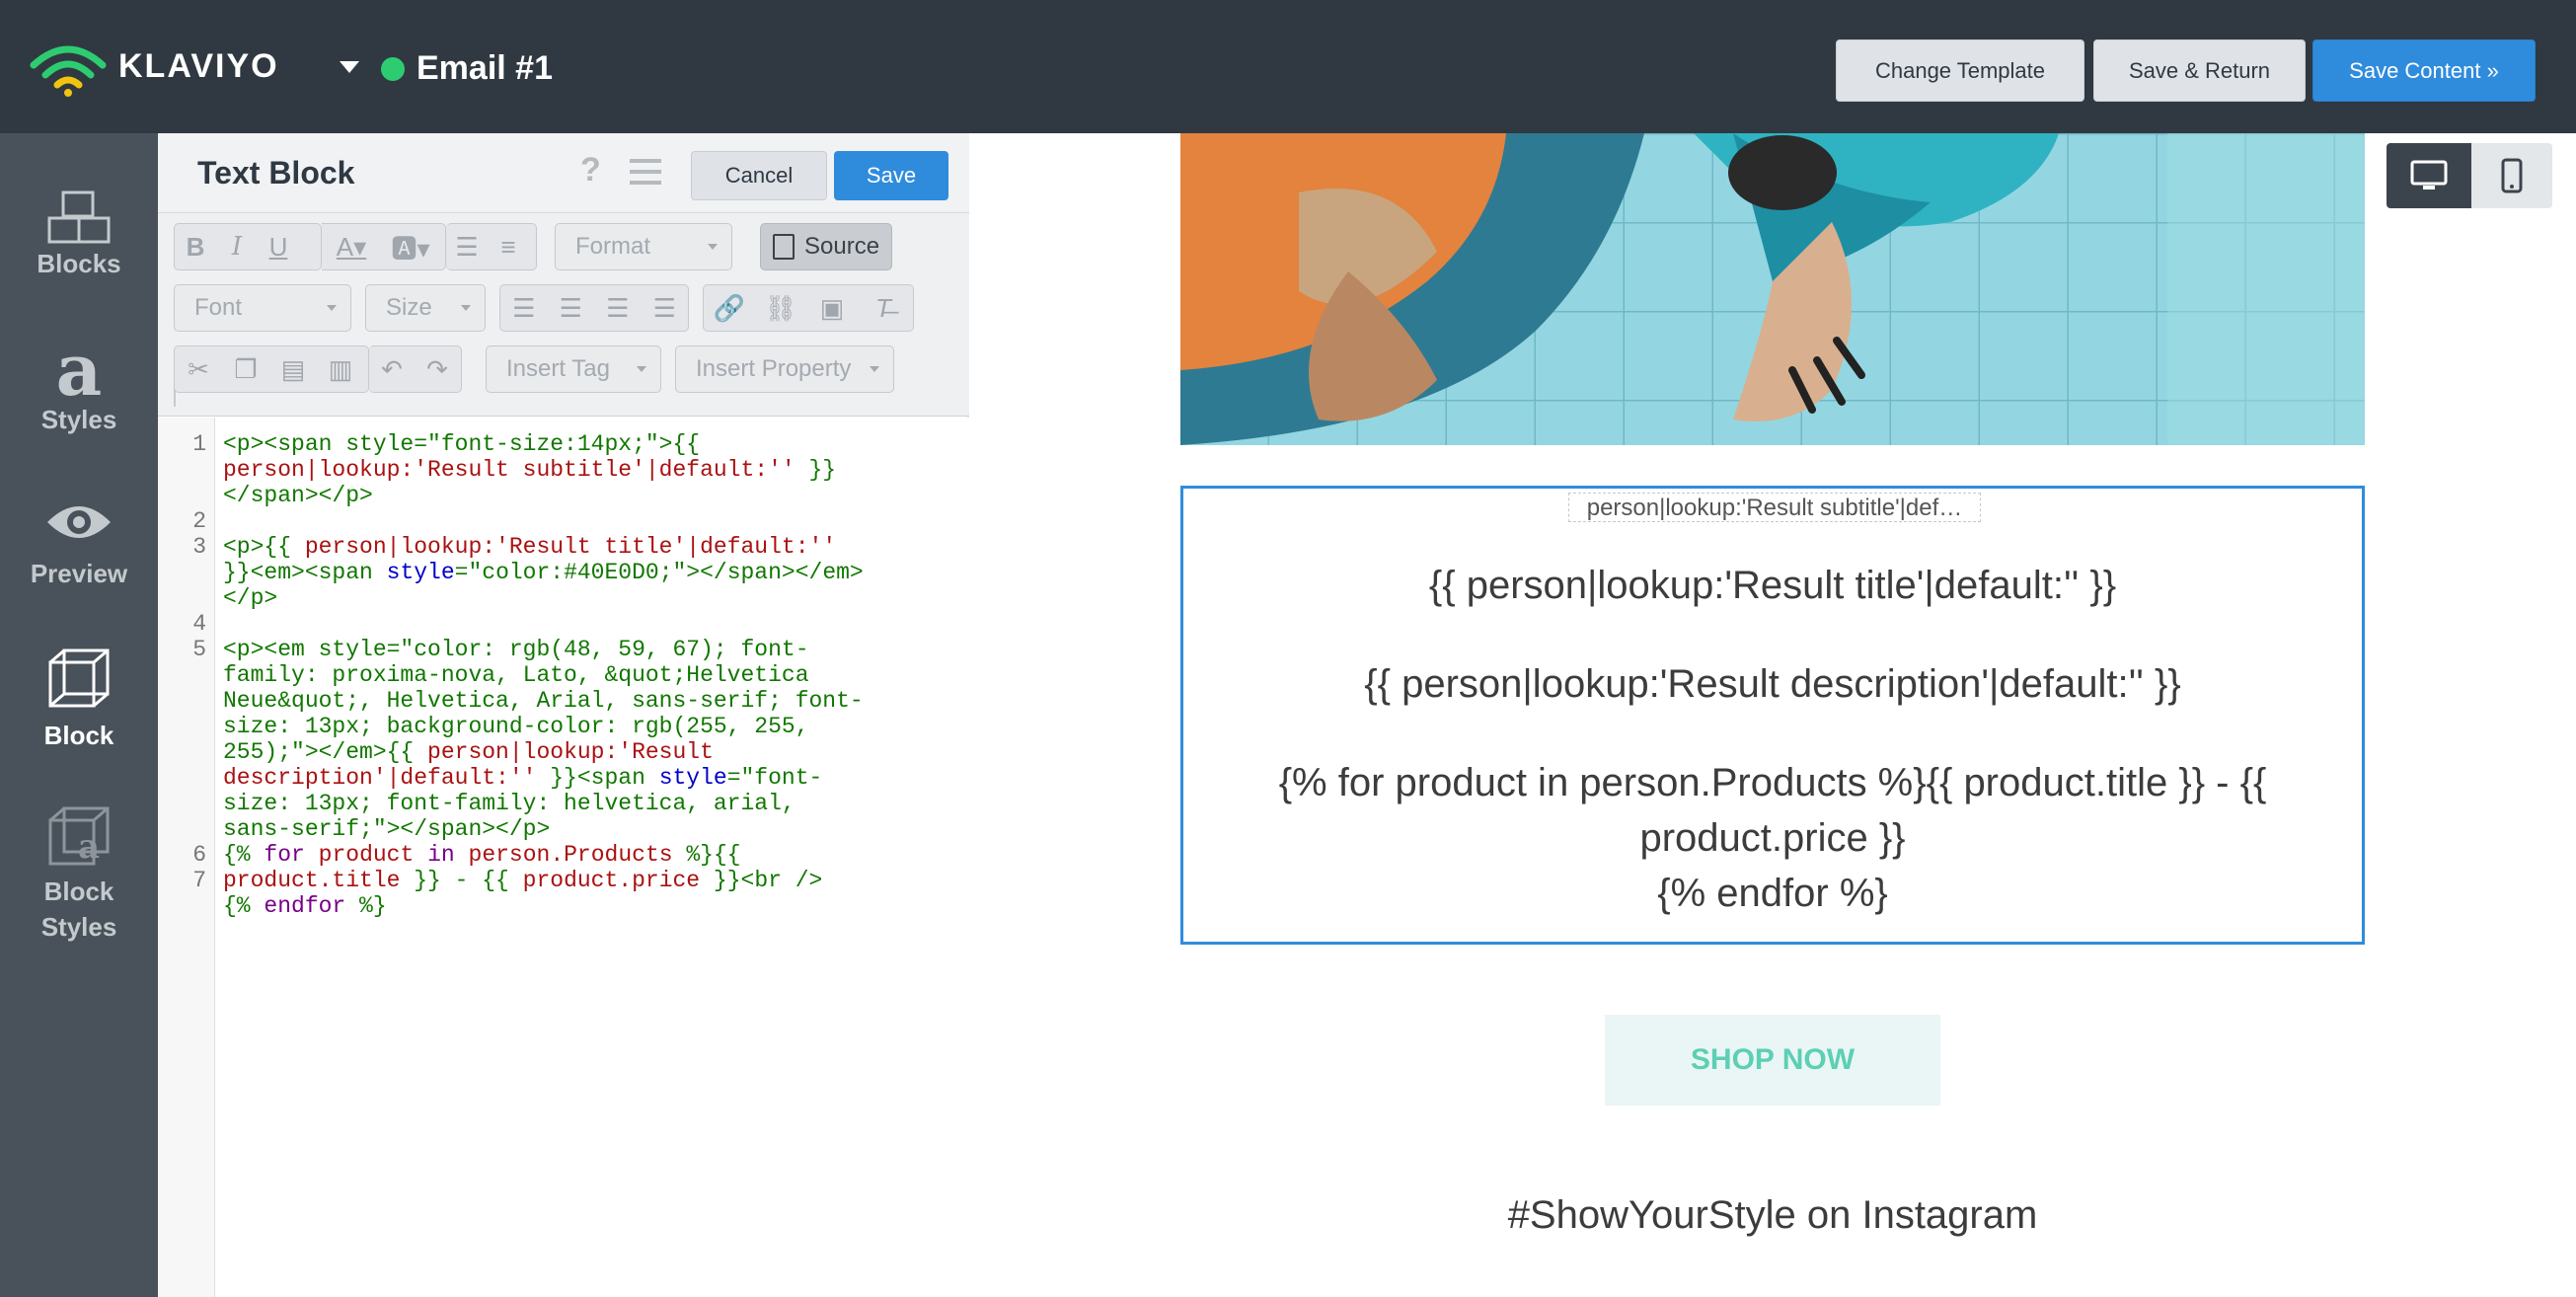  Describe the element at coordinates (78, 927) in the screenshot. I see `sidebar-item-label: Styles` at that location.